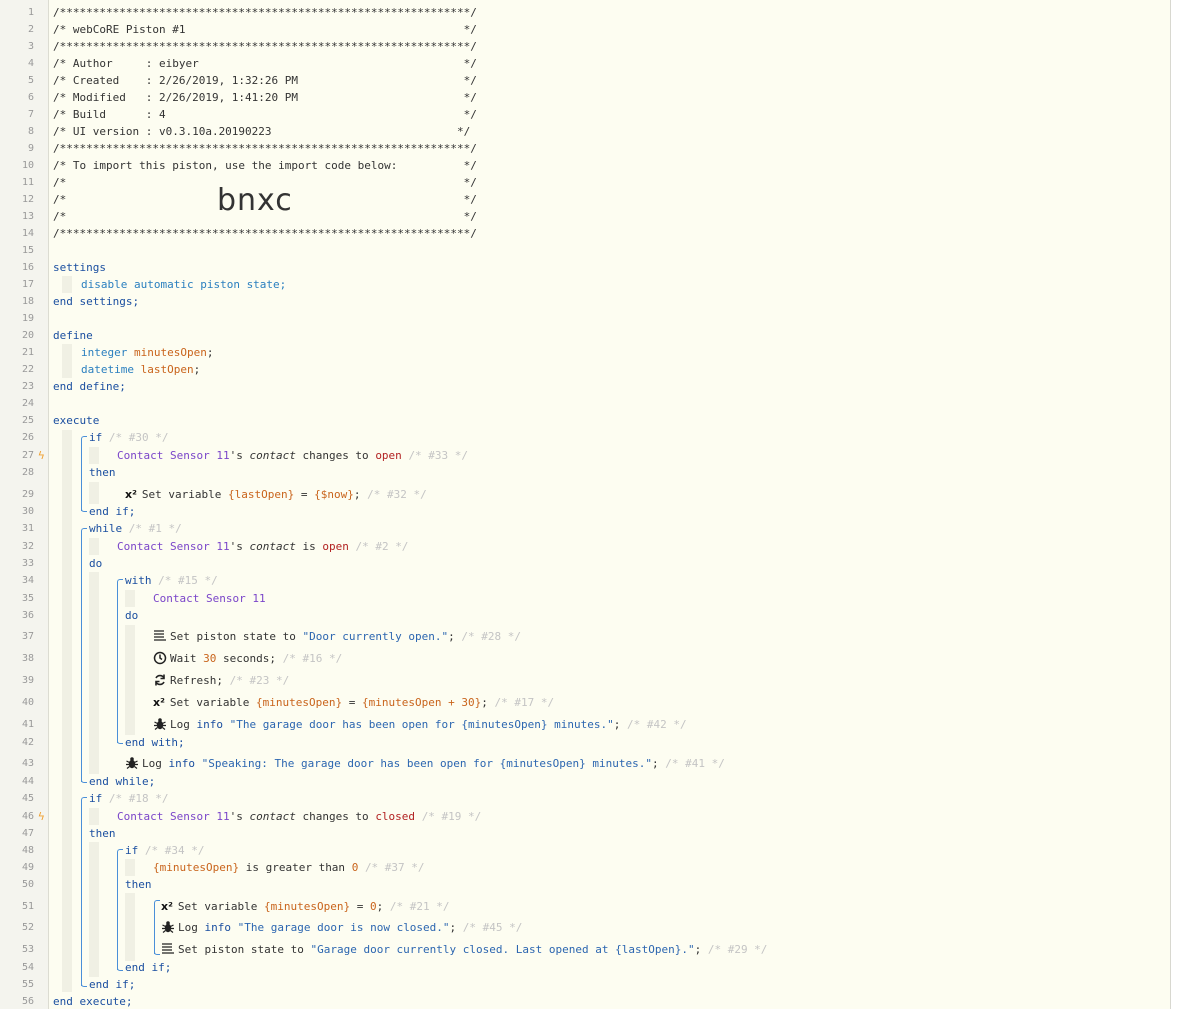  What do you see at coordinates (79, 267) in the screenshot?
I see `settings-keyword: settings` at bounding box center [79, 267].